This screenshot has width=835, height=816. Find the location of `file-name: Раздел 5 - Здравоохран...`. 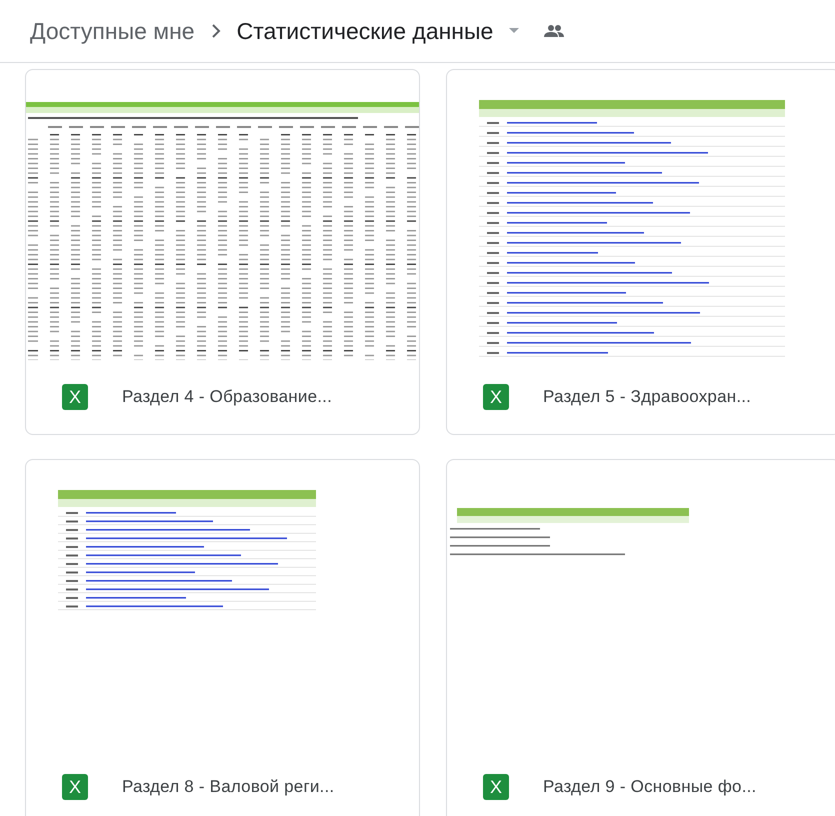

file-name: Раздел 5 - Здравоохран... is located at coordinates (647, 397).